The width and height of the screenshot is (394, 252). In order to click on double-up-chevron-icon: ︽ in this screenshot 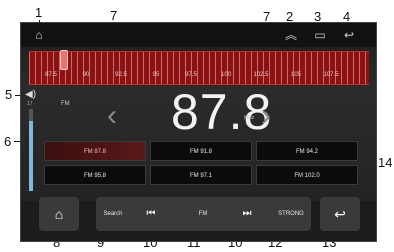, I will do `click(291, 35)`.